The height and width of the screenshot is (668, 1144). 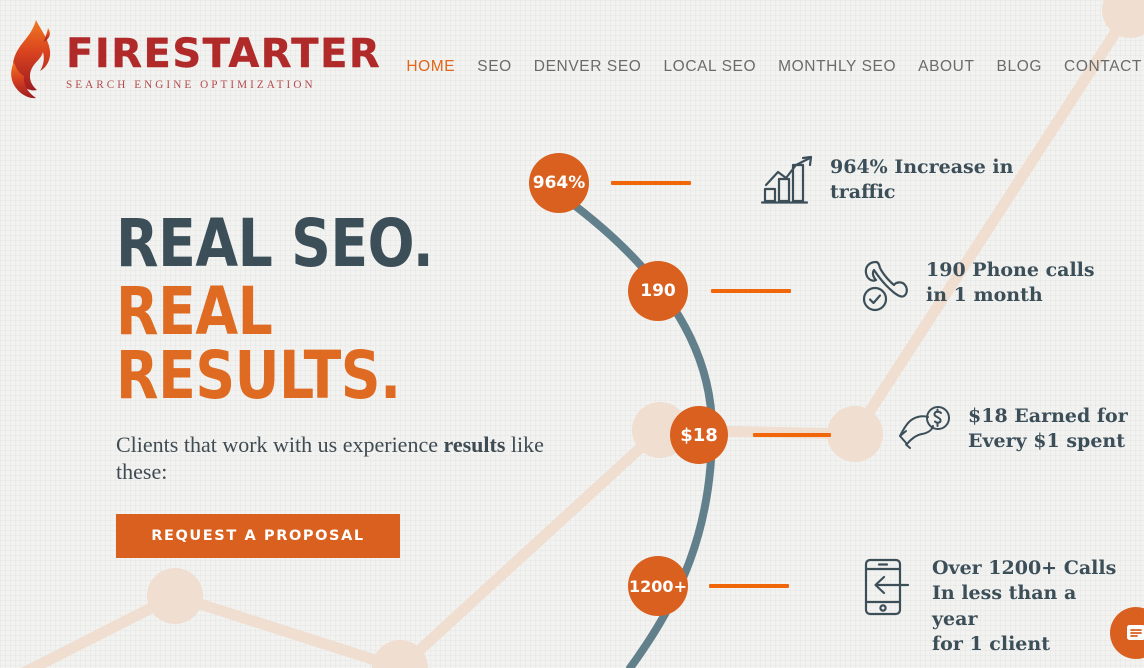 I want to click on hand-coin-icon, so click(x=924, y=427).